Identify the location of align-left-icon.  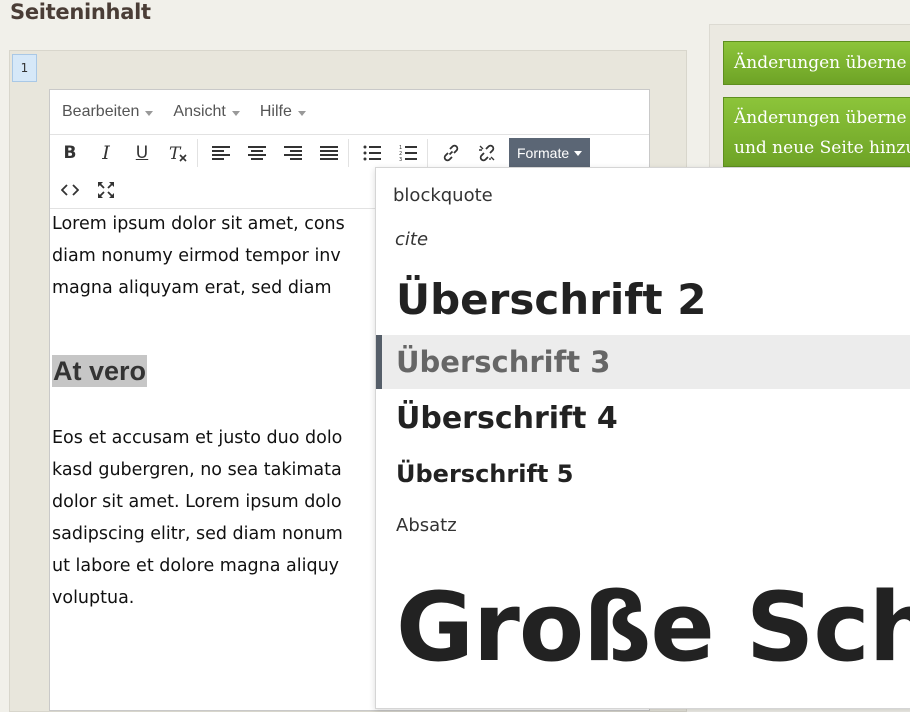
(221, 153).